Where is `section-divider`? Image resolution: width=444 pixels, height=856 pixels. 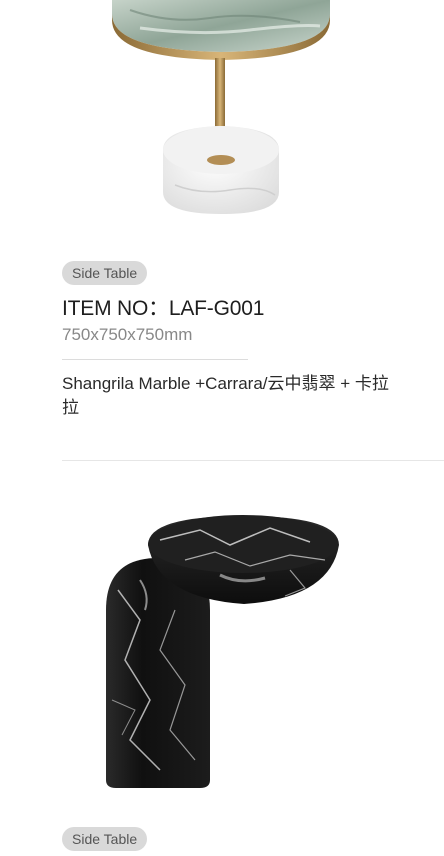
section-divider is located at coordinates (253, 460).